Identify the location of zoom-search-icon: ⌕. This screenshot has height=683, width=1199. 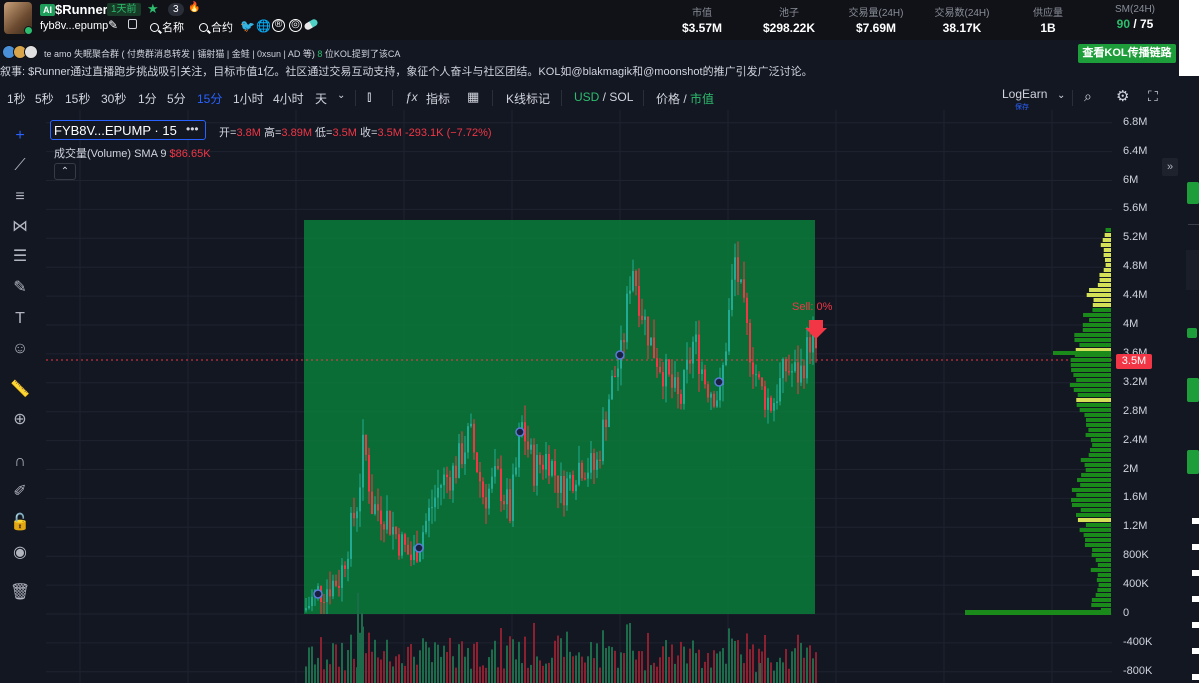
(1088, 96).